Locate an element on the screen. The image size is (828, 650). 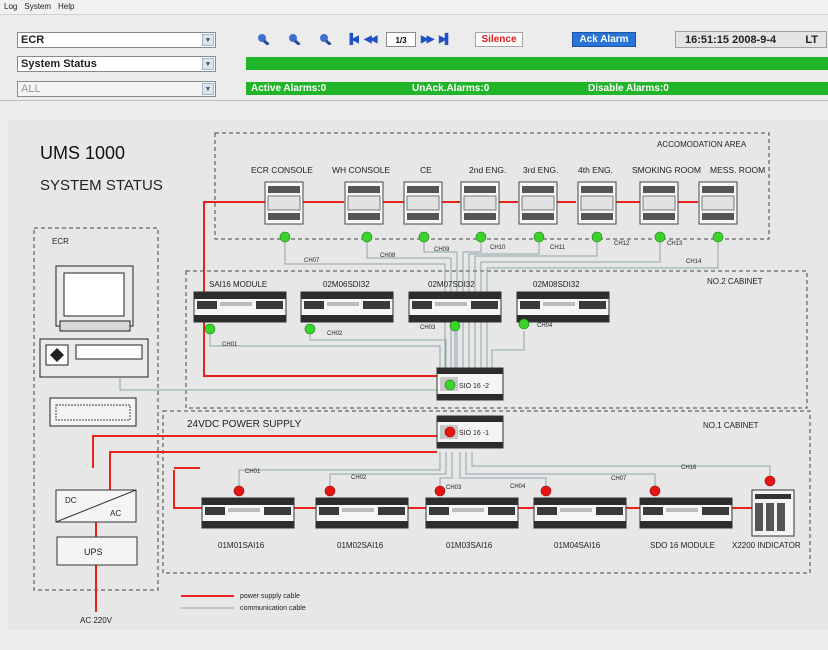
channel-label: CH10 is located at coordinates (498, 248).